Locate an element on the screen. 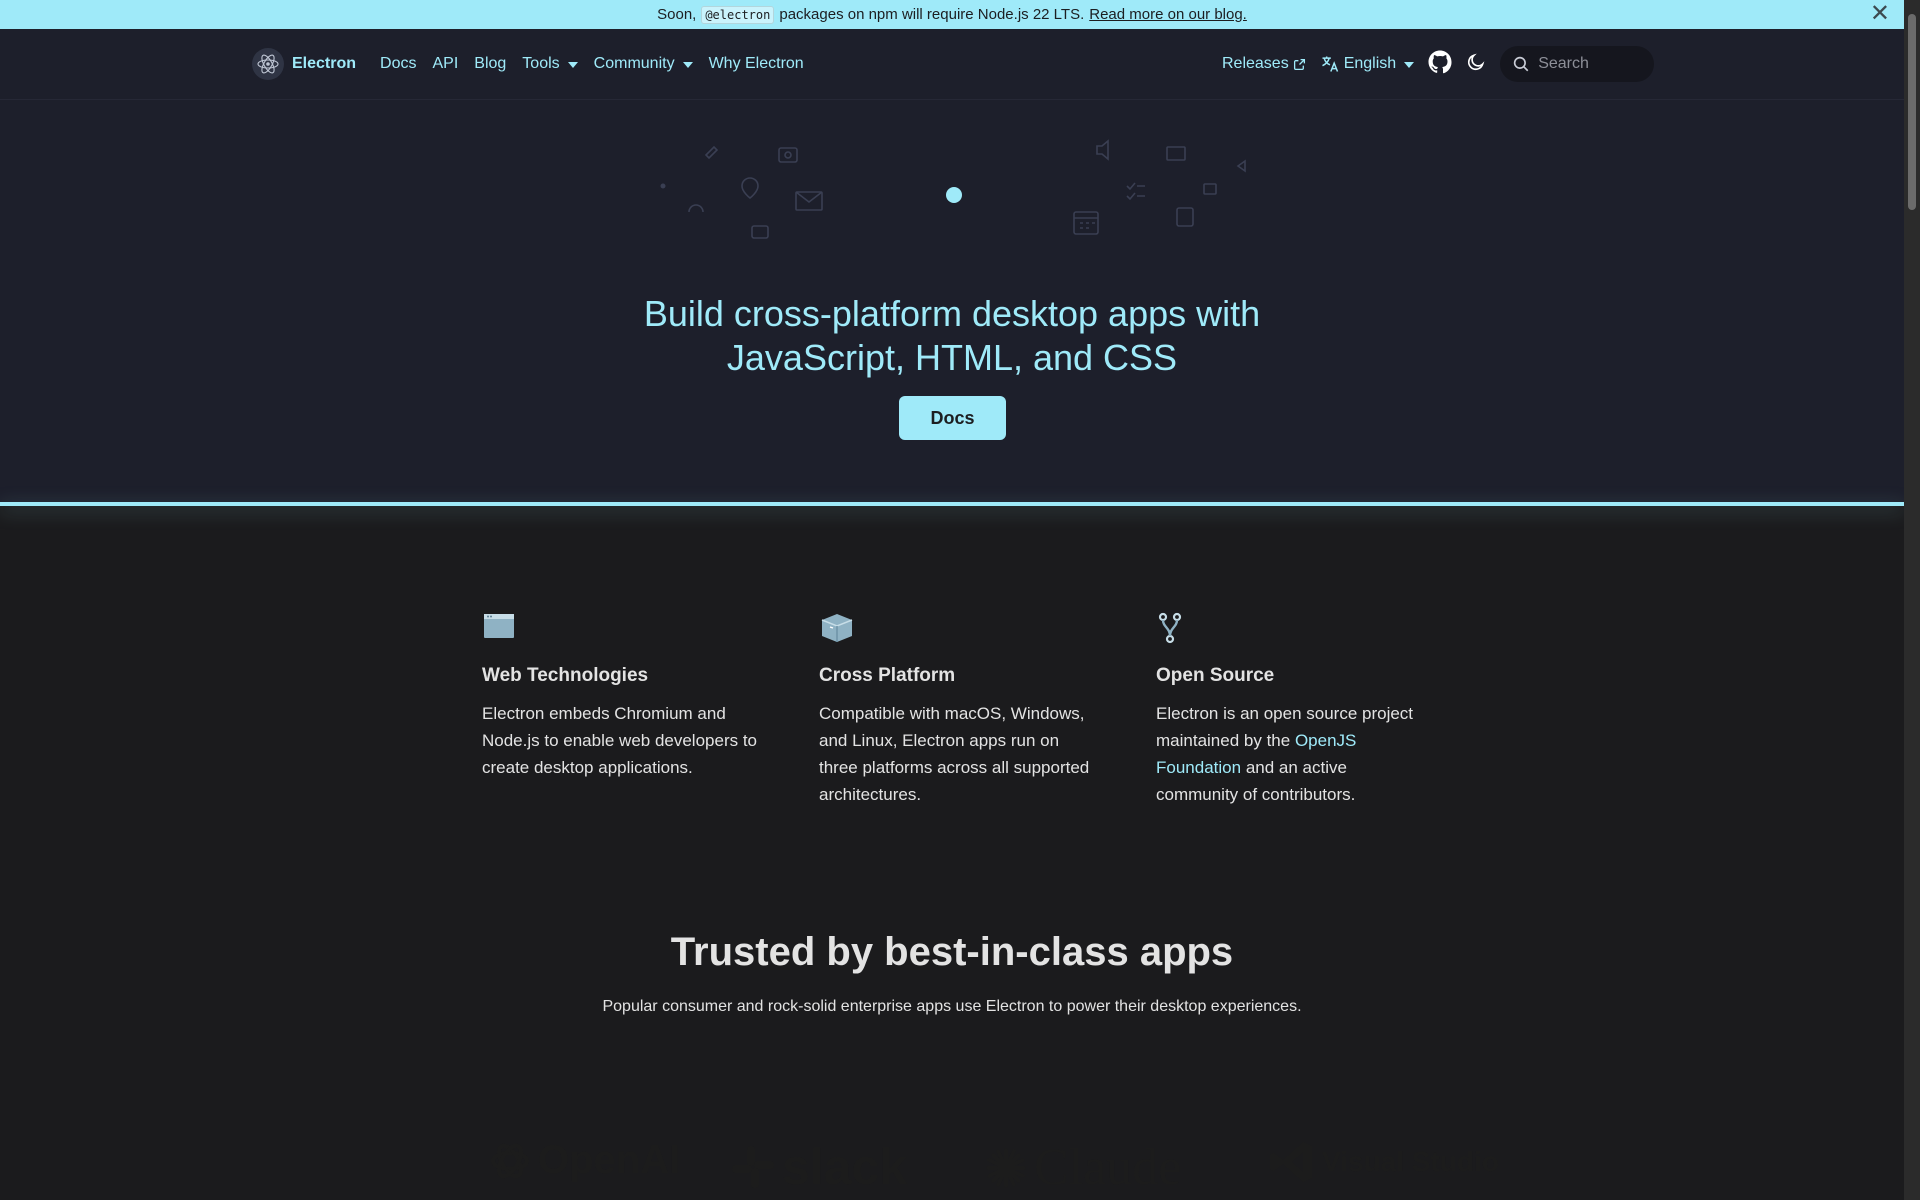 The height and width of the screenshot is (1200, 1920). nav-releases: Releases is located at coordinates (1264, 64).